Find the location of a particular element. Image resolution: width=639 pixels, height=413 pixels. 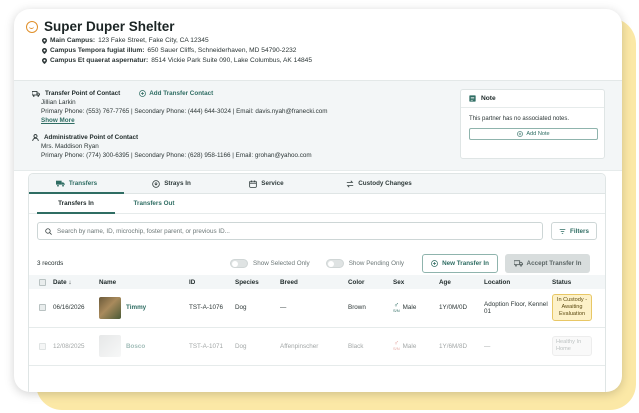

filter-icon is located at coordinates (562, 231).